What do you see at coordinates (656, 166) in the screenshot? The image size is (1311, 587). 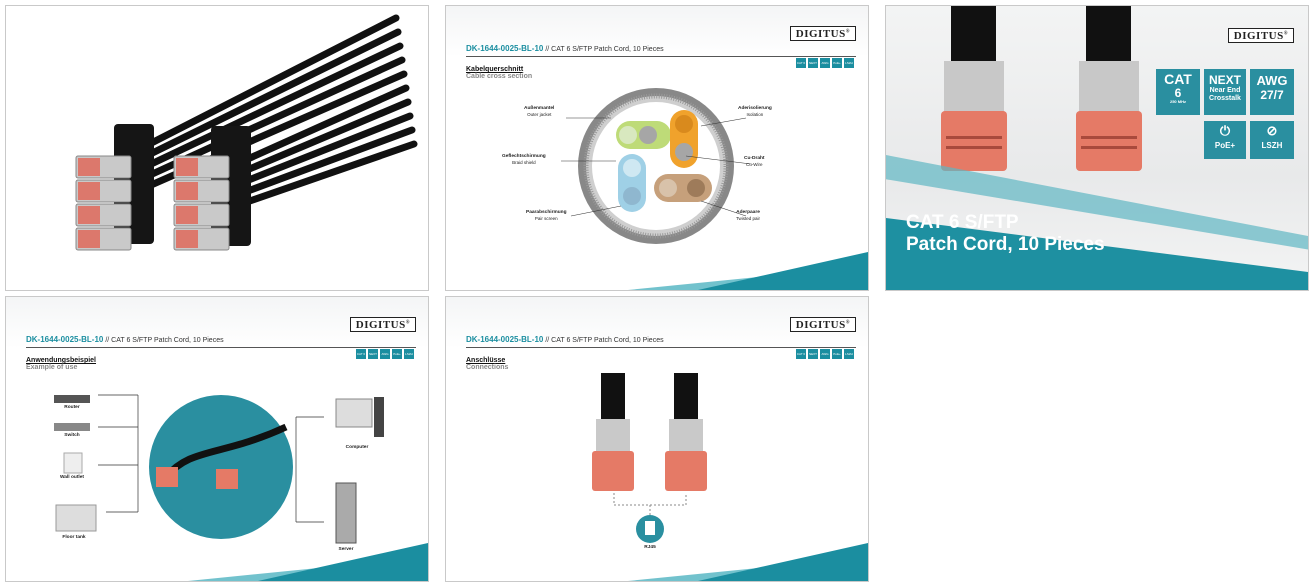 I see `cable-cross-section-diagram` at bounding box center [656, 166].